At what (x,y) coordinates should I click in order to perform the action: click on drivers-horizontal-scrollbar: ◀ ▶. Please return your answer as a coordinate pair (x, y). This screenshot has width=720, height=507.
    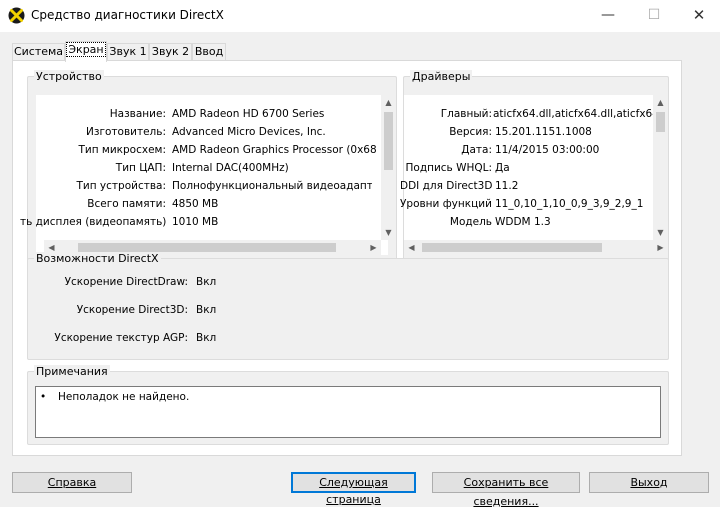
    Looking at the image, I should click on (536, 247).